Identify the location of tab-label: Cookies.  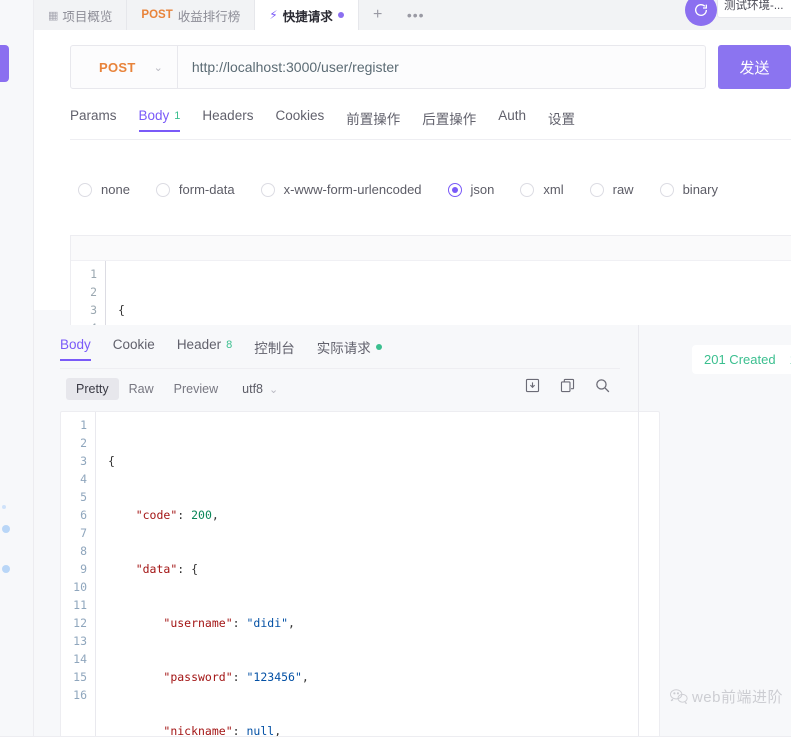
(300, 115).